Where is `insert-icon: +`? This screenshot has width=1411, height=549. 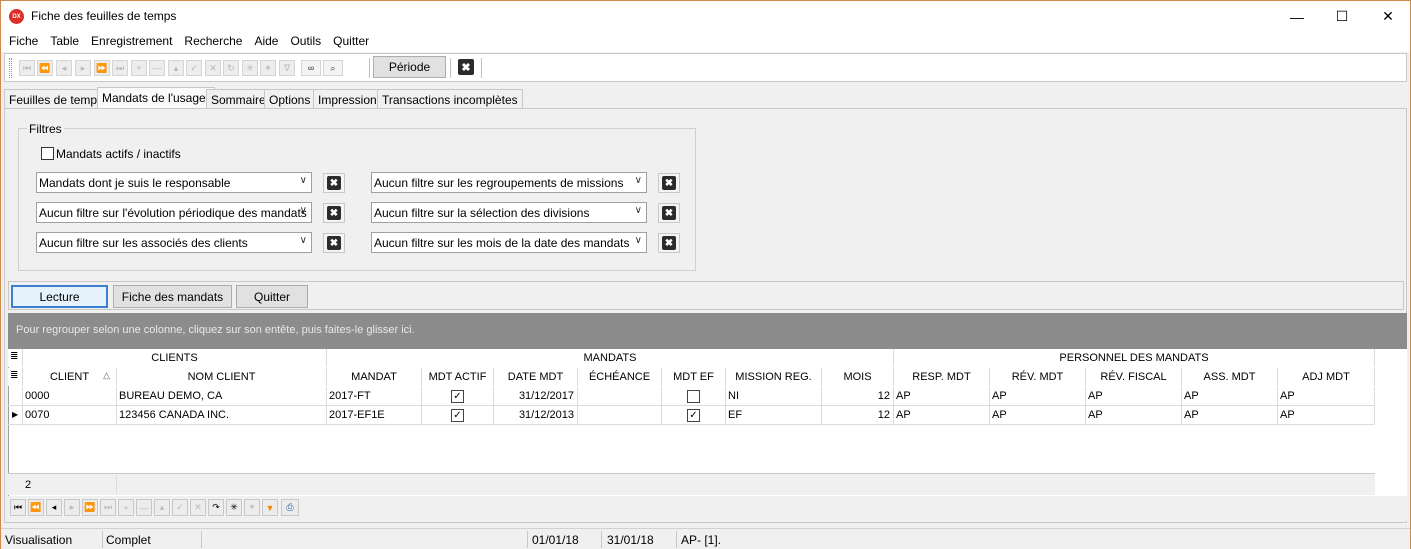
insert-icon: + is located at coordinates (126, 507).